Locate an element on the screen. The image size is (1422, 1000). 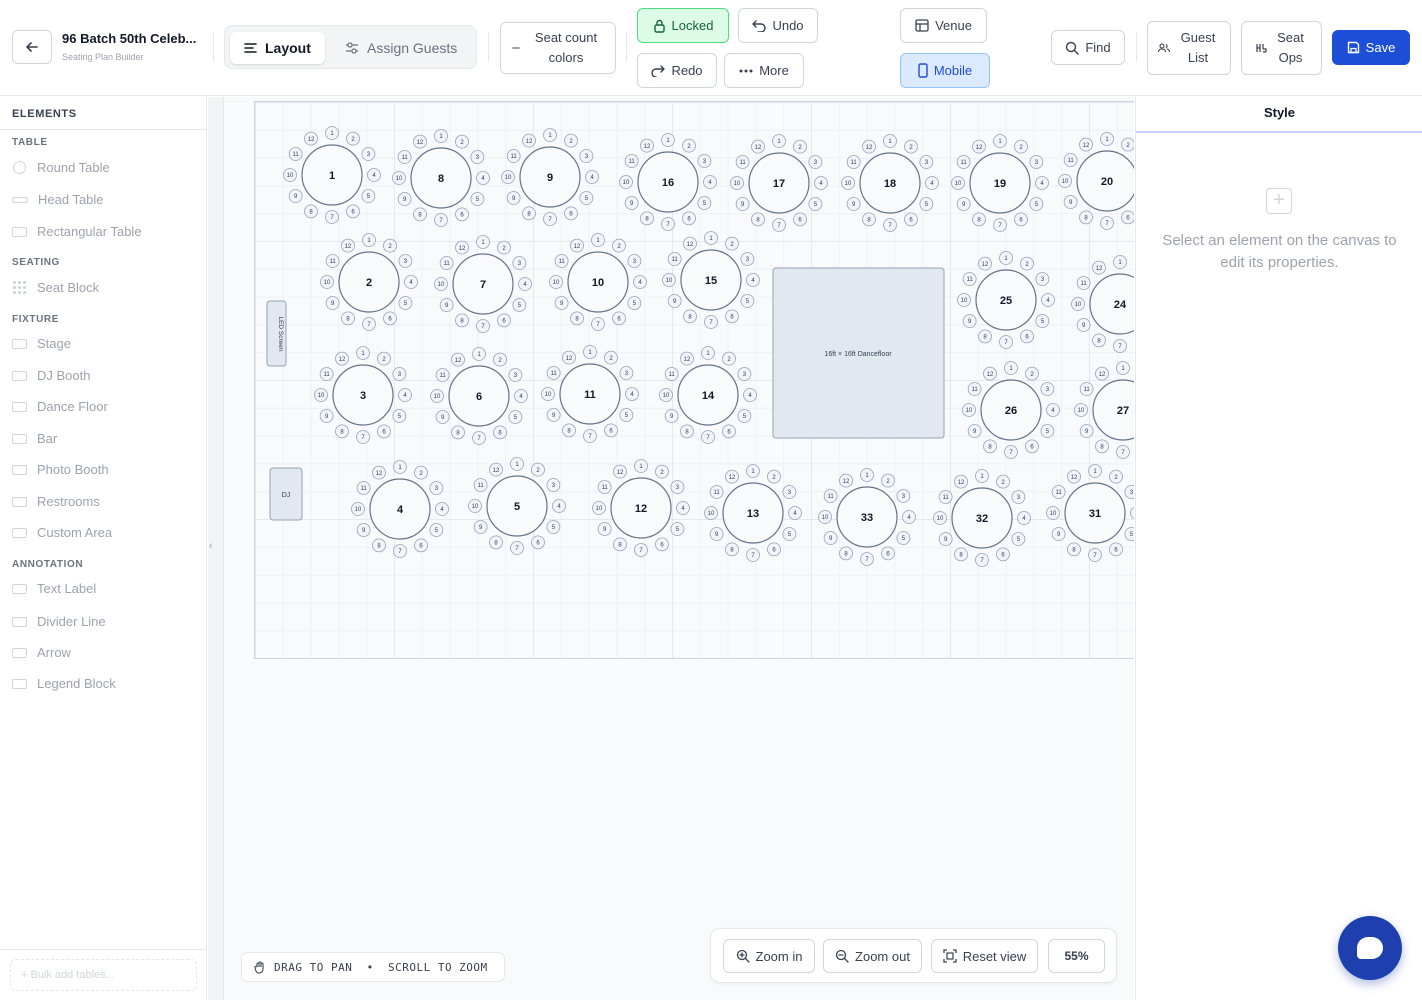
round-table: 1234567891011127 is located at coordinates (483, 284).